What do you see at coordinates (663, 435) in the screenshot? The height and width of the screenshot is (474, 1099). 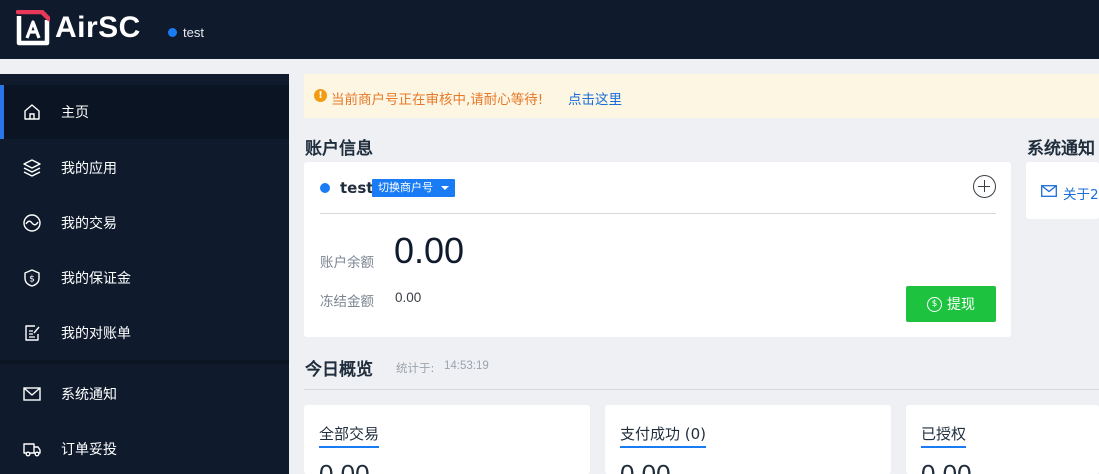 I see `stat-title: 支付成功 (0)` at bounding box center [663, 435].